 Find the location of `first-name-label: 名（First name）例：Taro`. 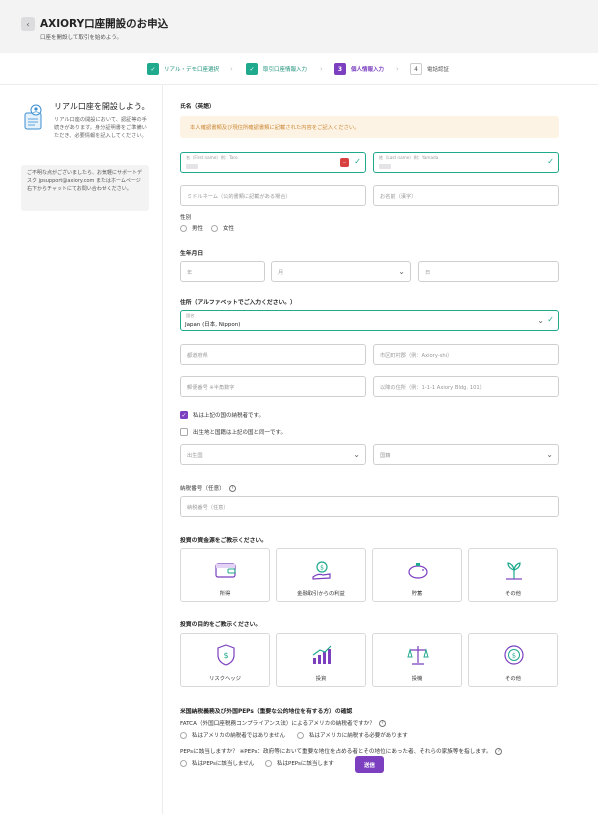

first-name-label: 名（First name）例：Taro is located at coordinates (212, 157).